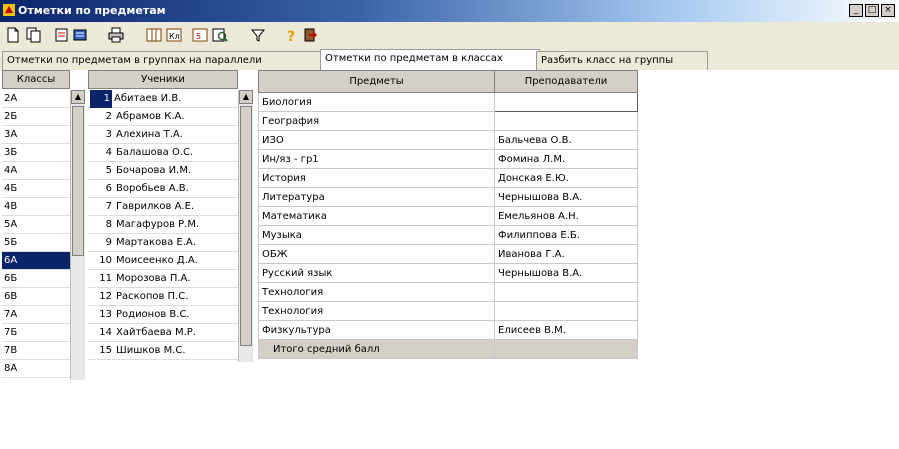  What do you see at coordinates (163, 99) in the screenshot?
I see `student-item: 1 Абитаев И.В.` at bounding box center [163, 99].